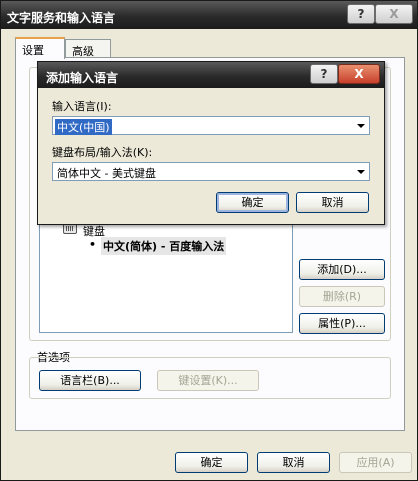  I want to click on dialog-titlebar: 添加输入语言 ? X, so click(211, 75).